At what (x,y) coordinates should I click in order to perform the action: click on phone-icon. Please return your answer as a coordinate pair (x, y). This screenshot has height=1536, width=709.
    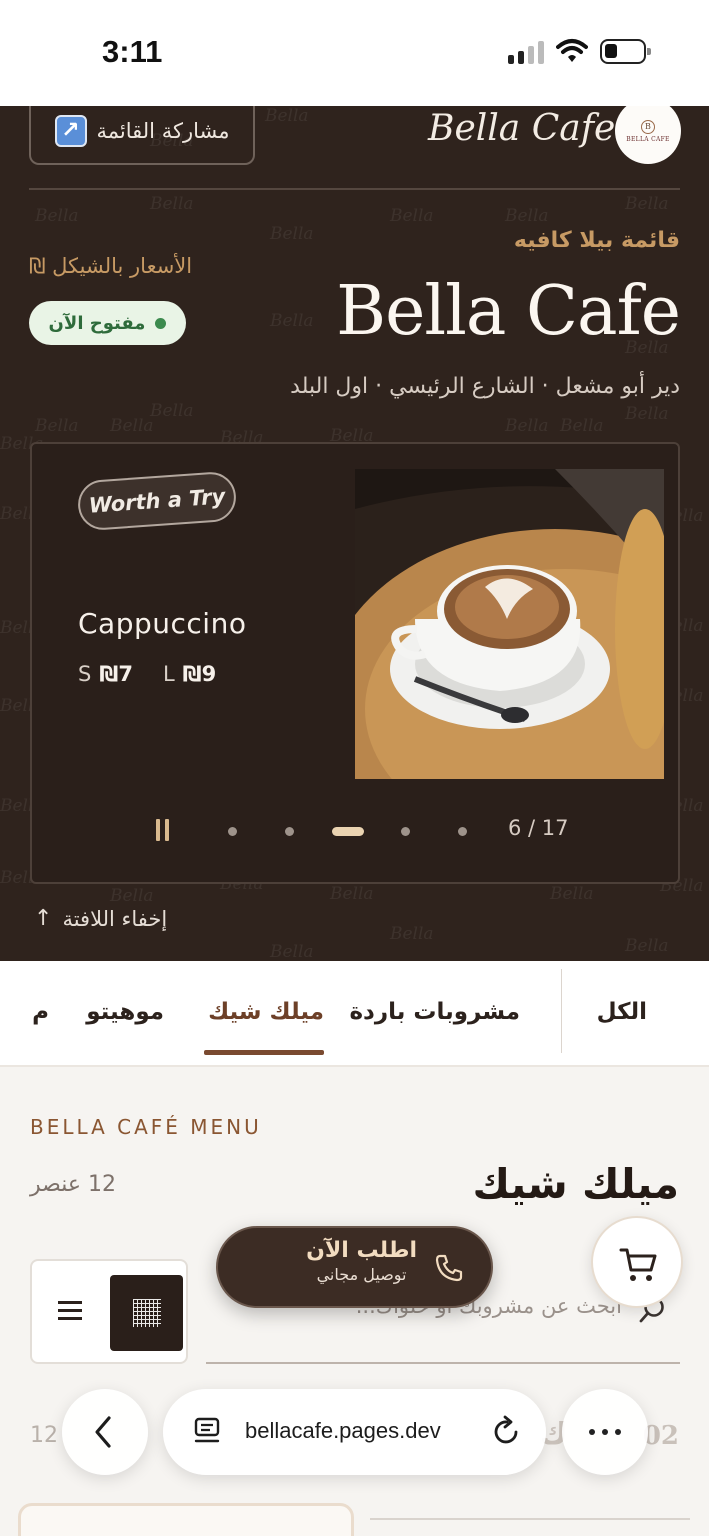
    Looking at the image, I should click on (449, 1268).